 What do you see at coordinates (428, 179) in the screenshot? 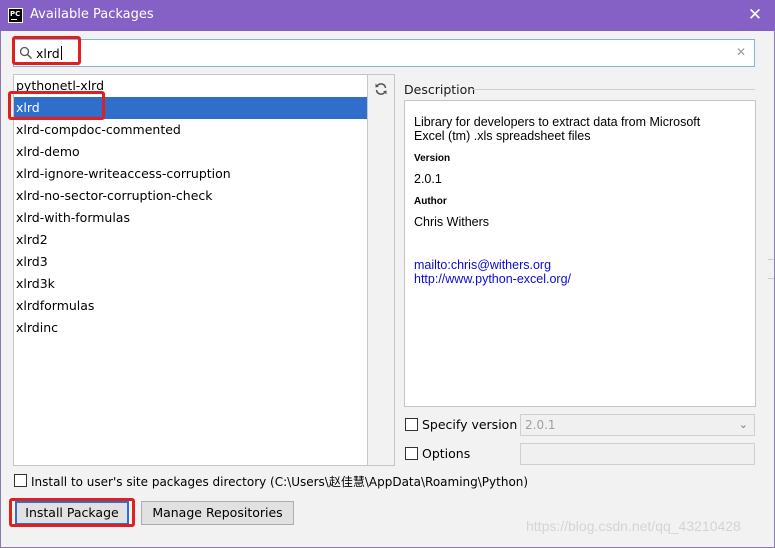
I see `version-value: 2.0.1` at bounding box center [428, 179].